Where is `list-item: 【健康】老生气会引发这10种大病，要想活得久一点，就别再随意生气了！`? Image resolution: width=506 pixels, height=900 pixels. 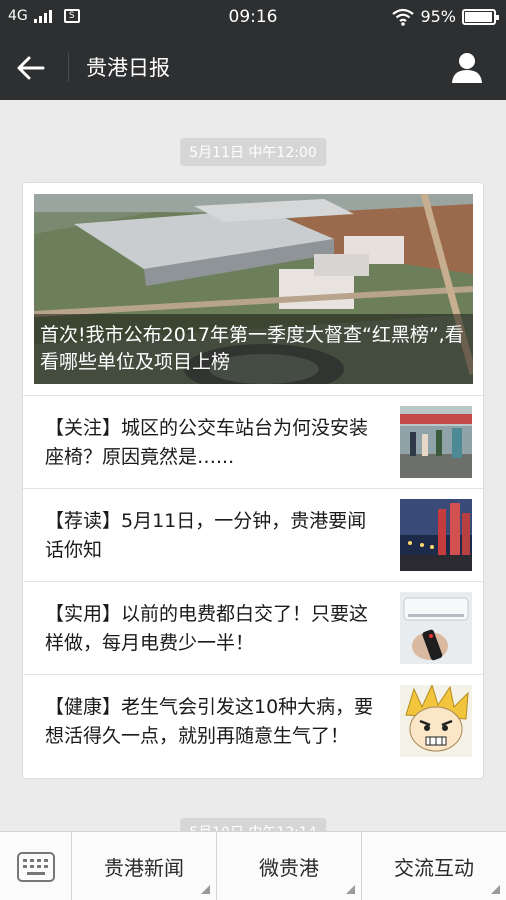
list-item: 【健康】老生气会引发这10种大病，要想活得久一点，就别再随意生气了！ is located at coordinates (253, 726).